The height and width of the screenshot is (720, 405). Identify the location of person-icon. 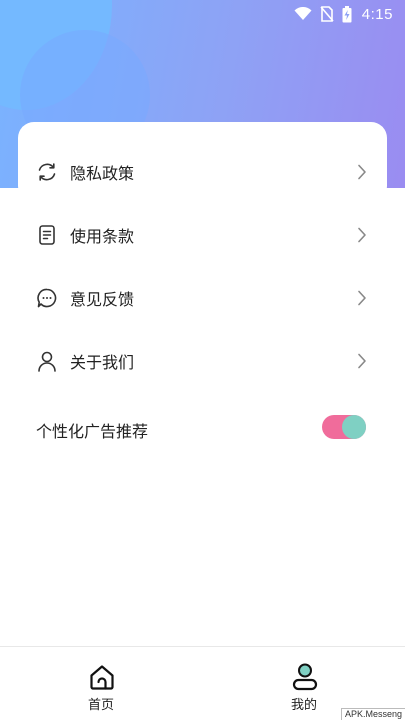
(47, 361).